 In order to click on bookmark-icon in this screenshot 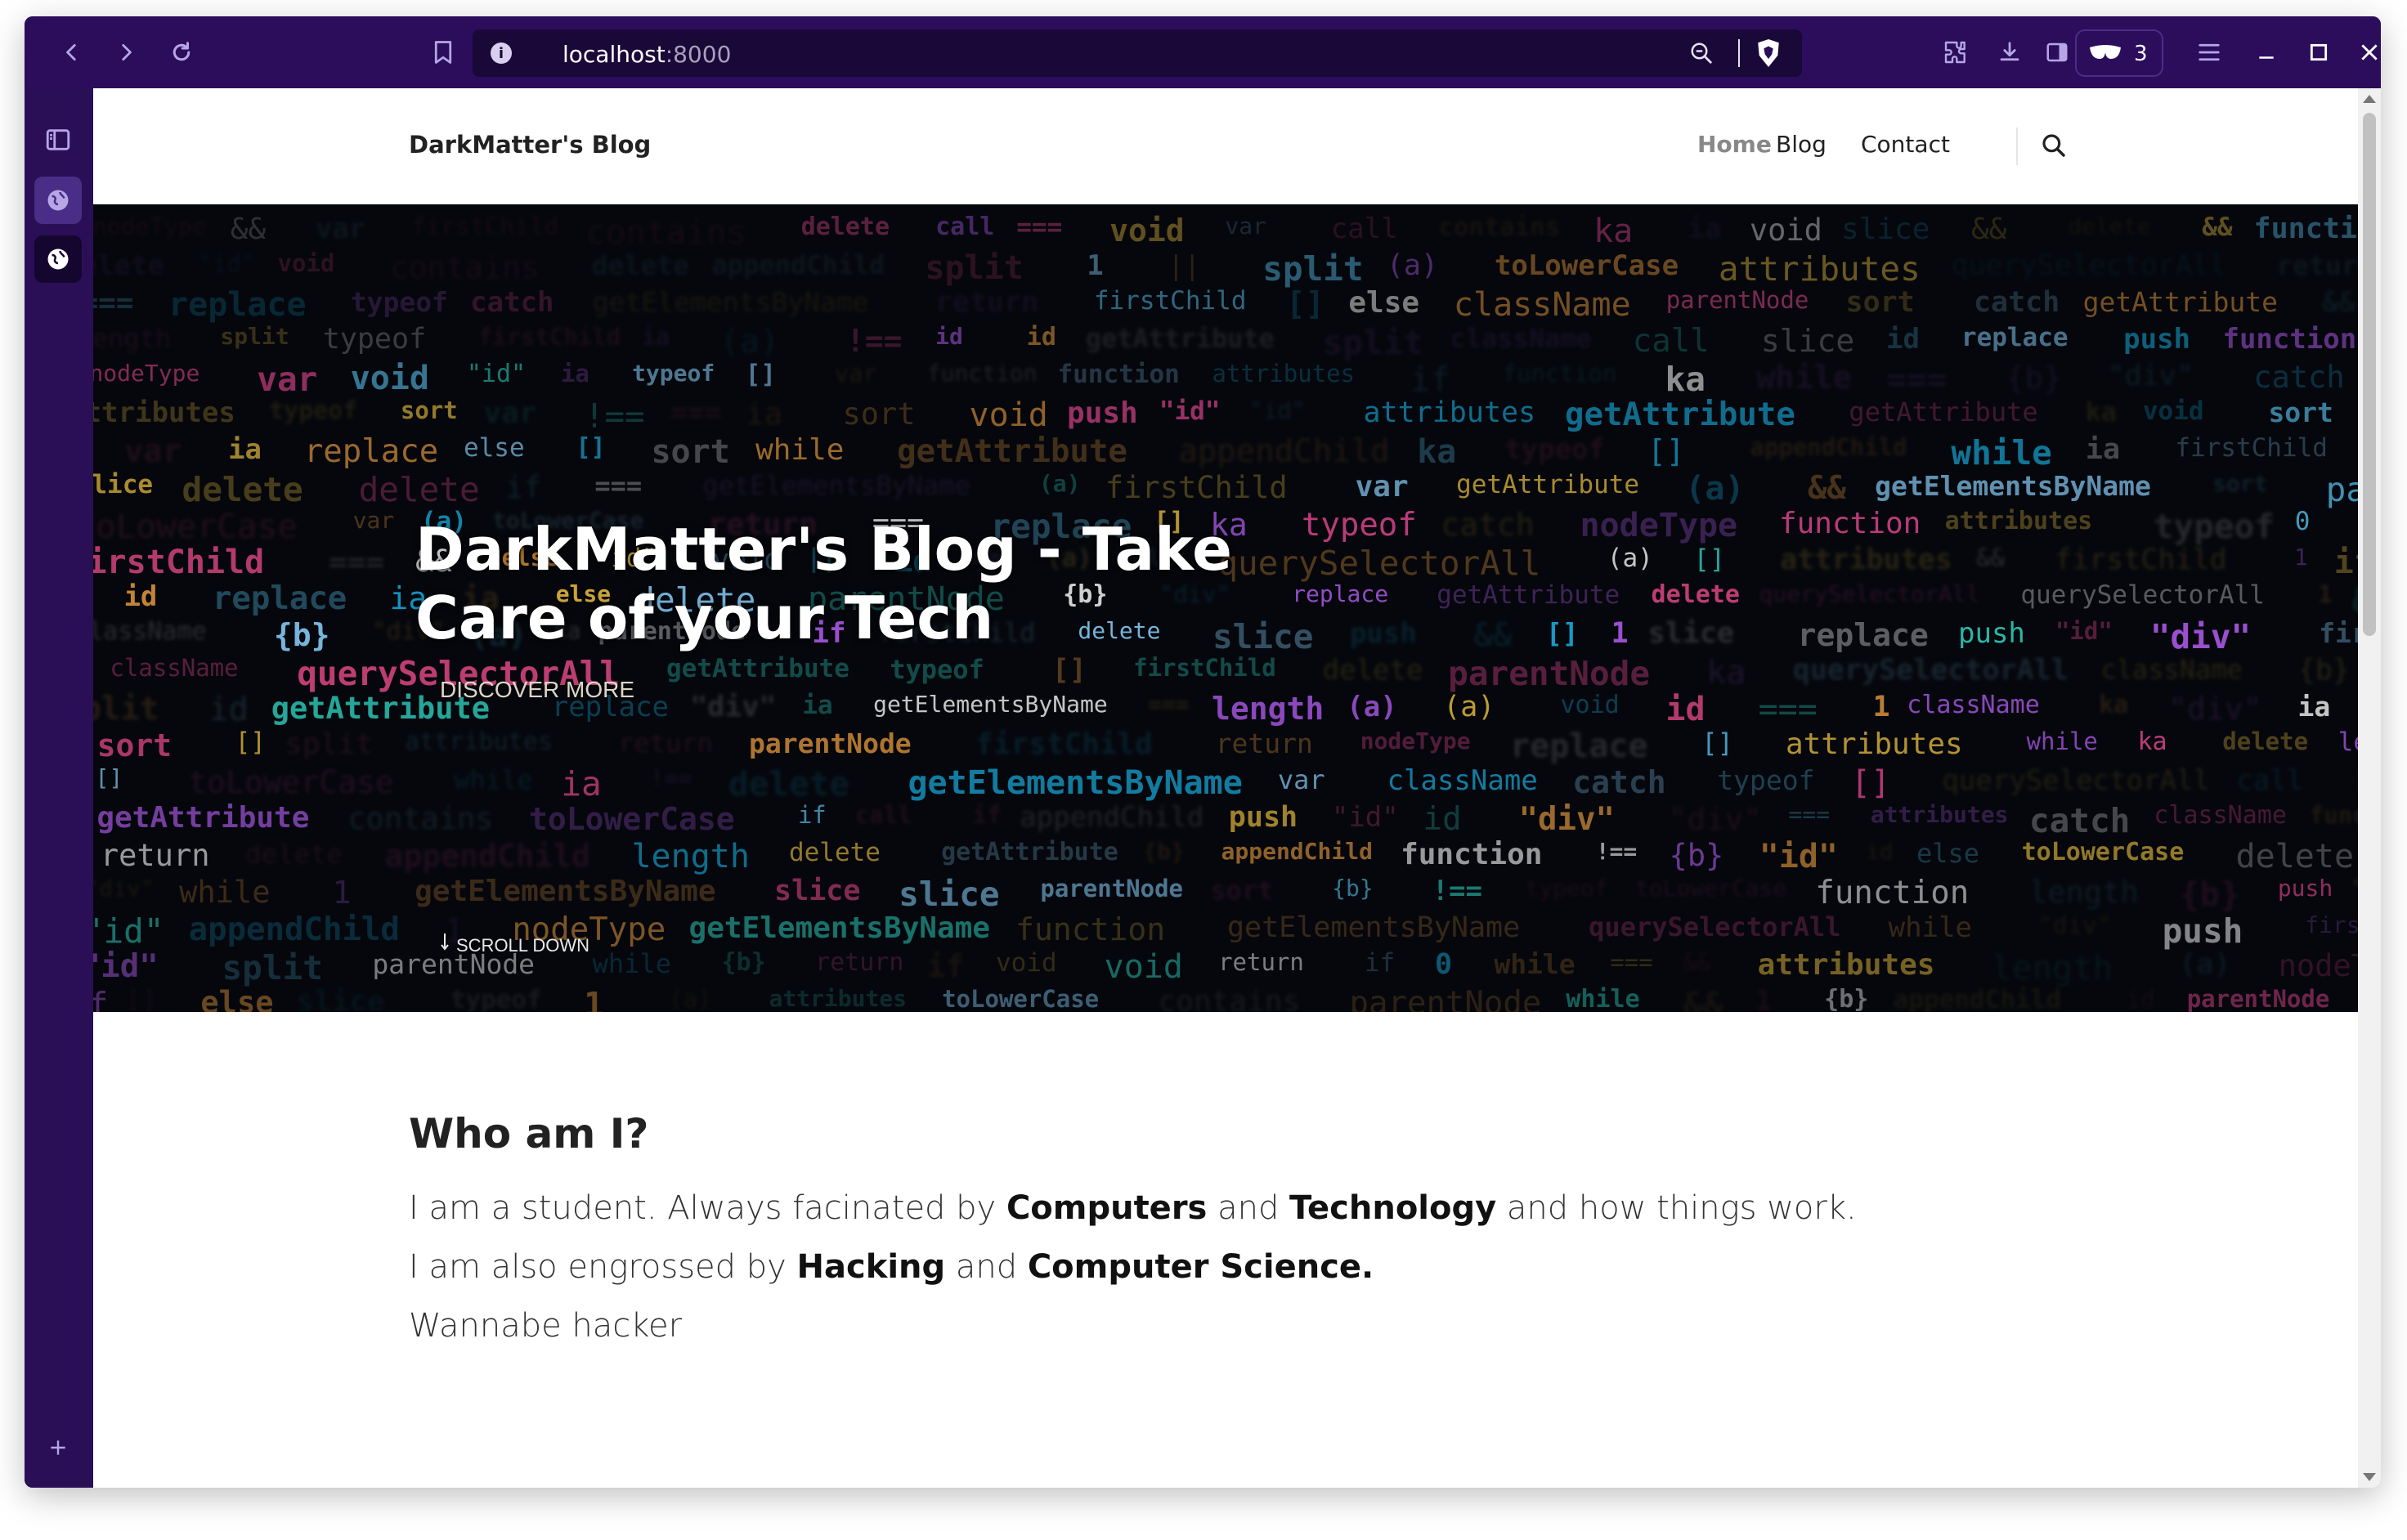, I will do `click(443, 52)`.